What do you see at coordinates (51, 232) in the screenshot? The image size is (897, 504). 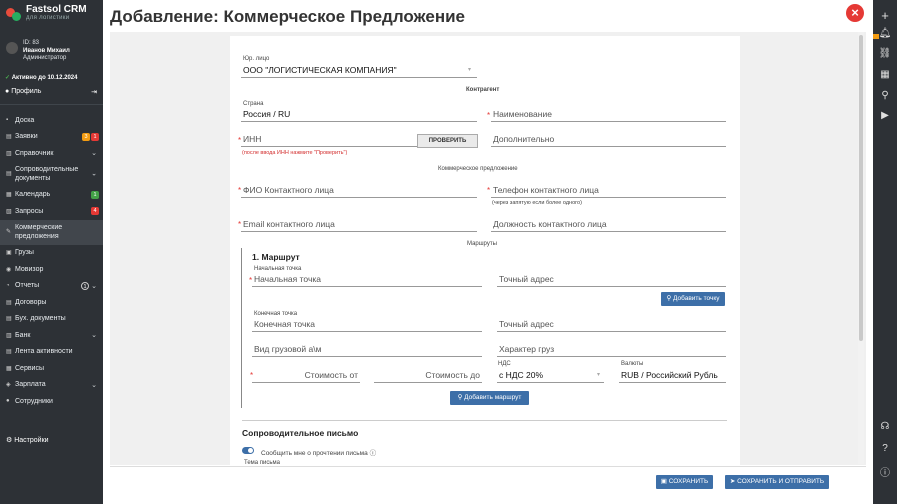 I see `sidebar-item-offer: ✎ Коммерческие предложения` at bounding box center [51, 232].